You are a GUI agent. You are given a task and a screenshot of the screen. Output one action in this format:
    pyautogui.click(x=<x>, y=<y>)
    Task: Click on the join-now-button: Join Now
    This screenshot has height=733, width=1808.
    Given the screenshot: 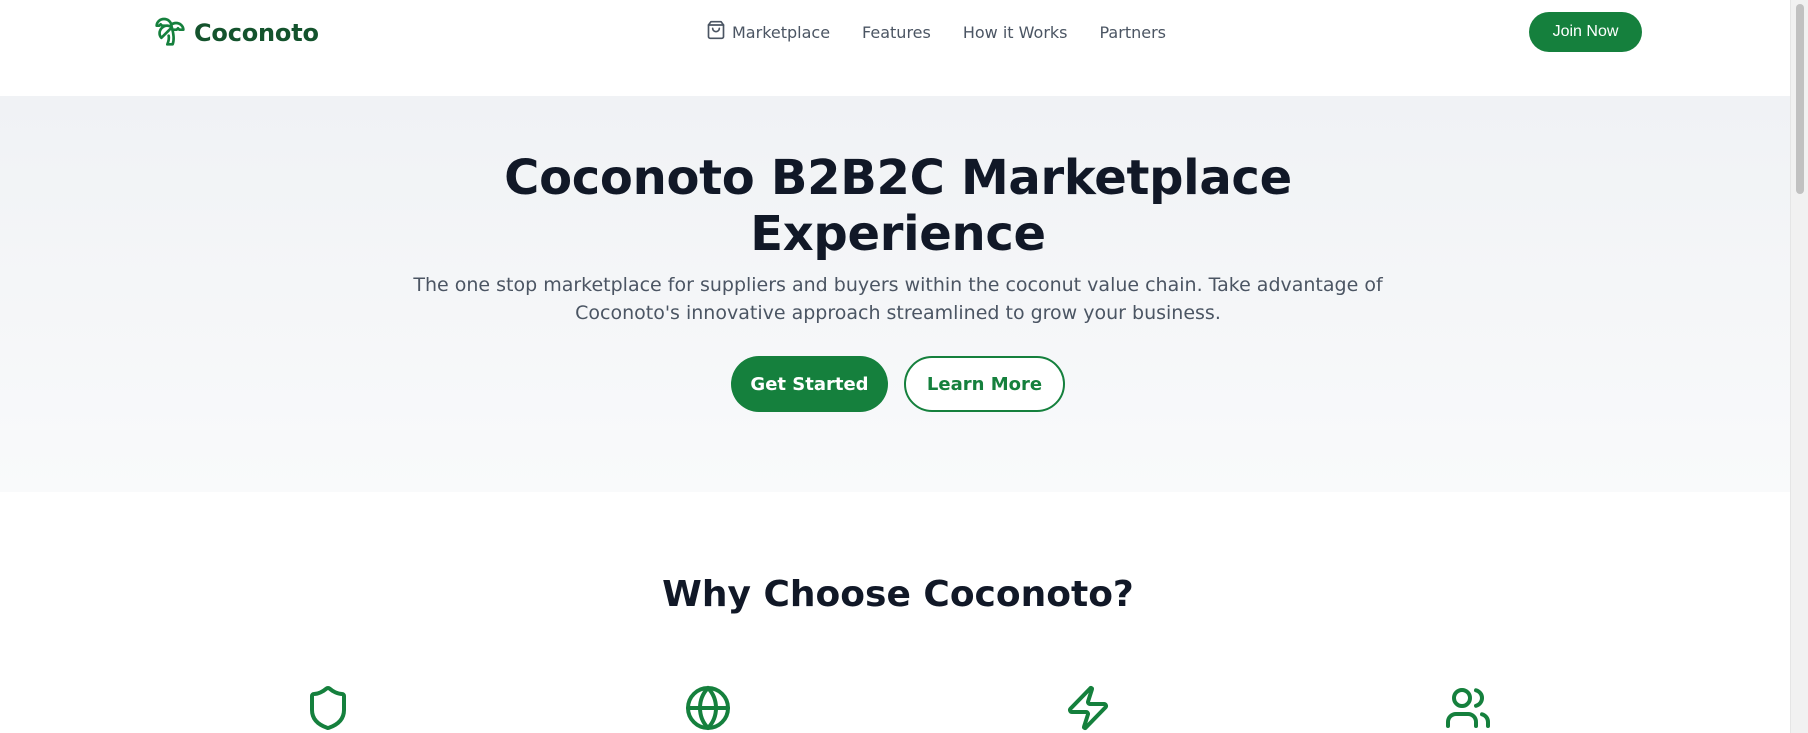 What is the action you would take?
    pyautogui.click(x=1585, y=32)
    